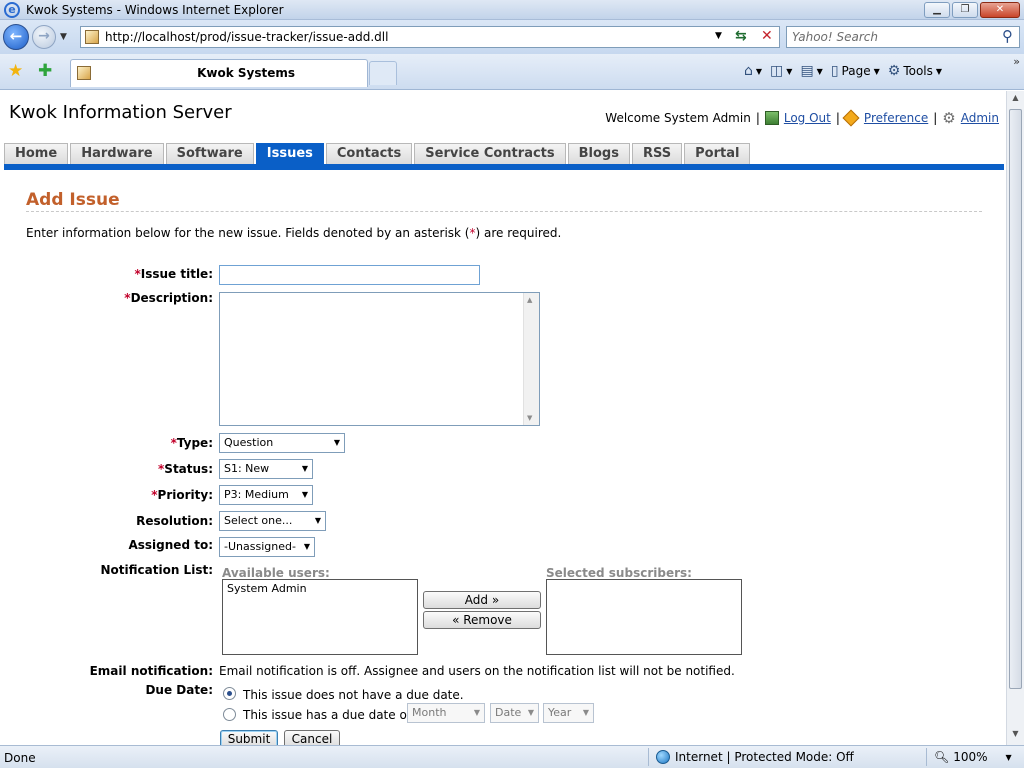 This screenshot has width=1024, height=768. What do you see at coordinates (120, 112) in the screenshot?
I see `site-title: Kwok Information Server` at bounding box center [120, 112].